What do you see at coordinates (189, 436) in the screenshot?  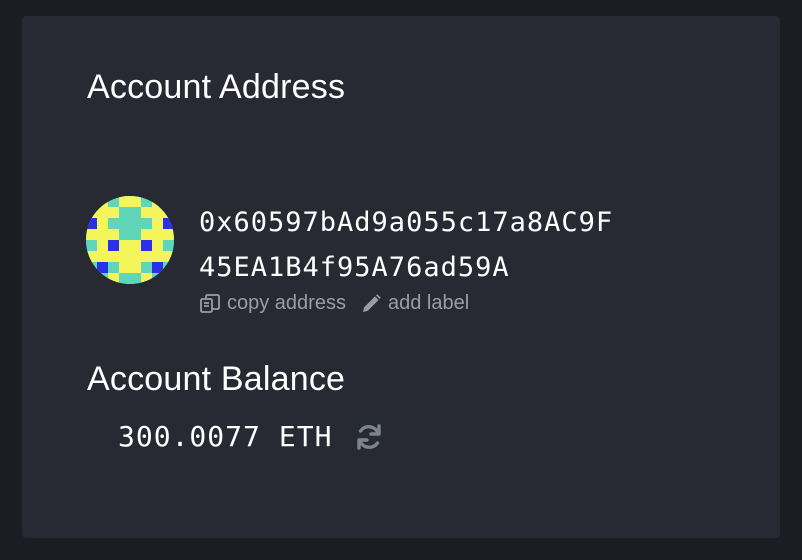 I see `balance-value: 300.0077` at bounding box center [189, 436].